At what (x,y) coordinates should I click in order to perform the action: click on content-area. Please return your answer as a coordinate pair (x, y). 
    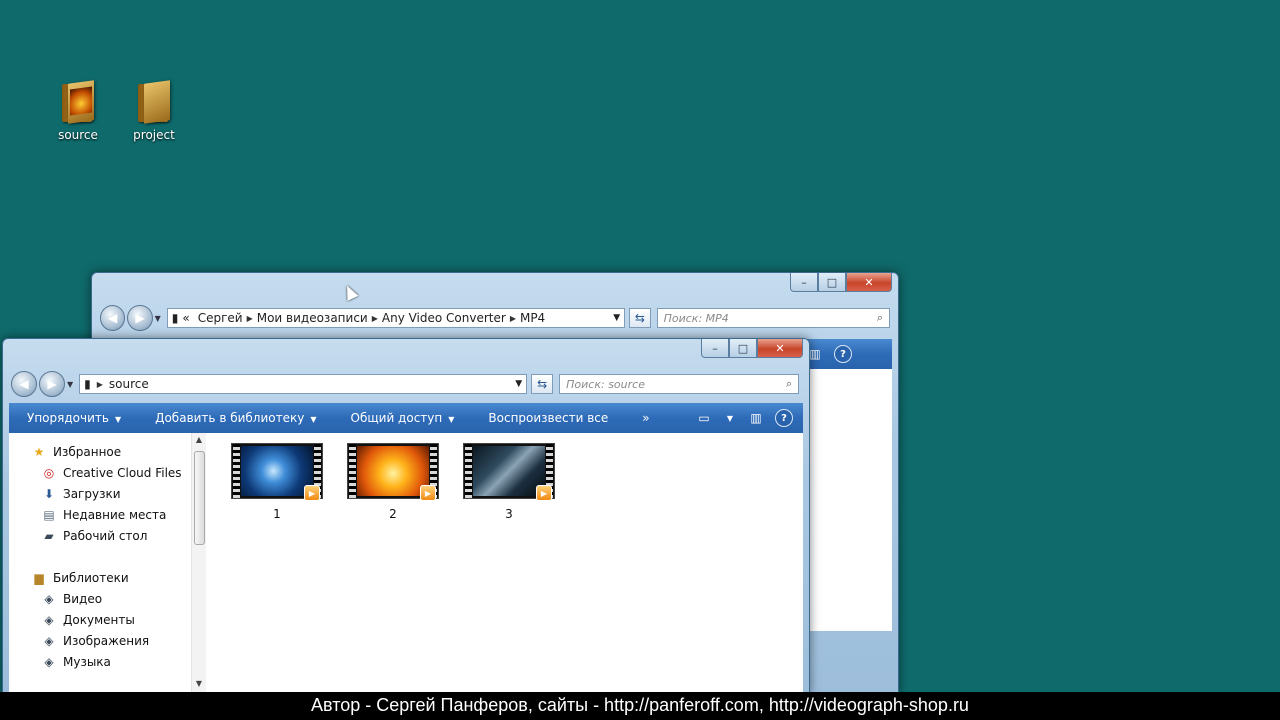
    Looking at the image, I should click on (847, 500).